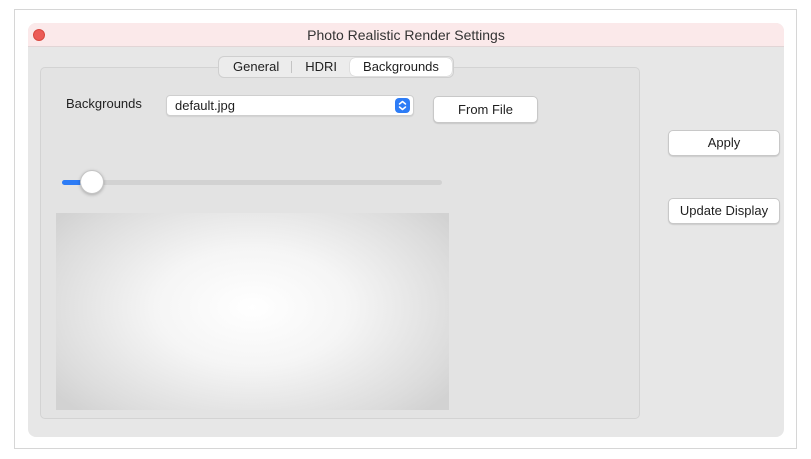  I want to click on backgrounds-select-value: default.jpg, so click(205, 105).